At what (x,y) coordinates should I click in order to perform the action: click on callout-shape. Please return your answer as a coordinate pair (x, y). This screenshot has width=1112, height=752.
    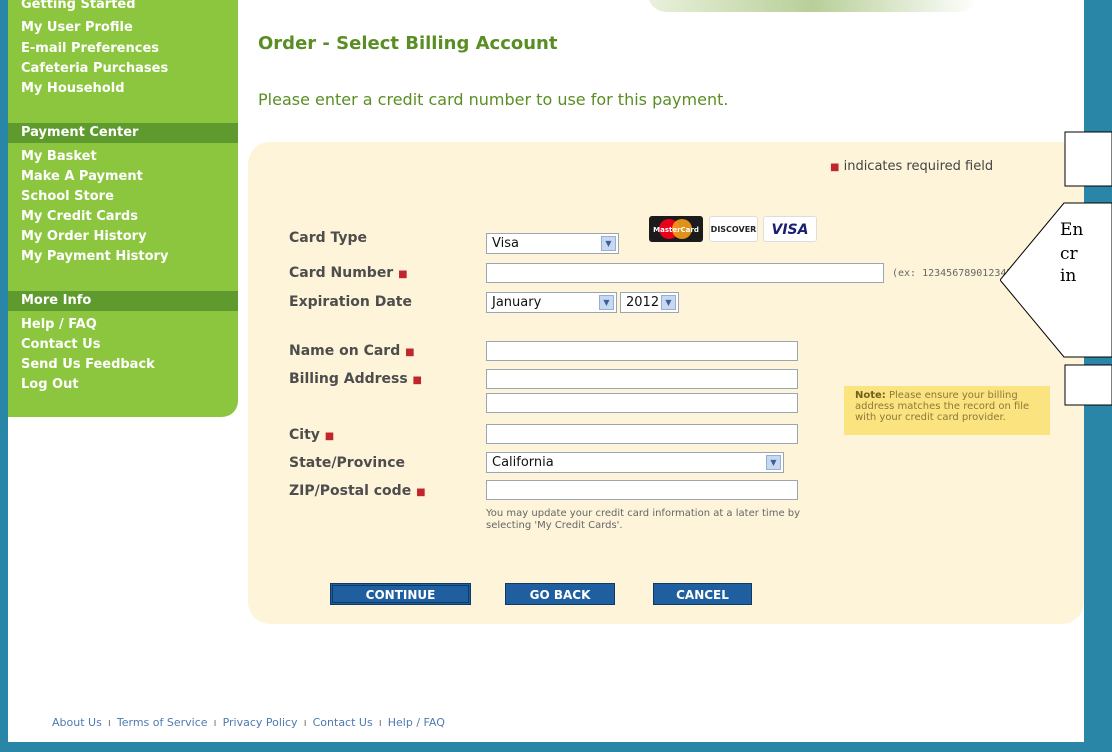
    Looking at the image, I should click on (1055, 268).